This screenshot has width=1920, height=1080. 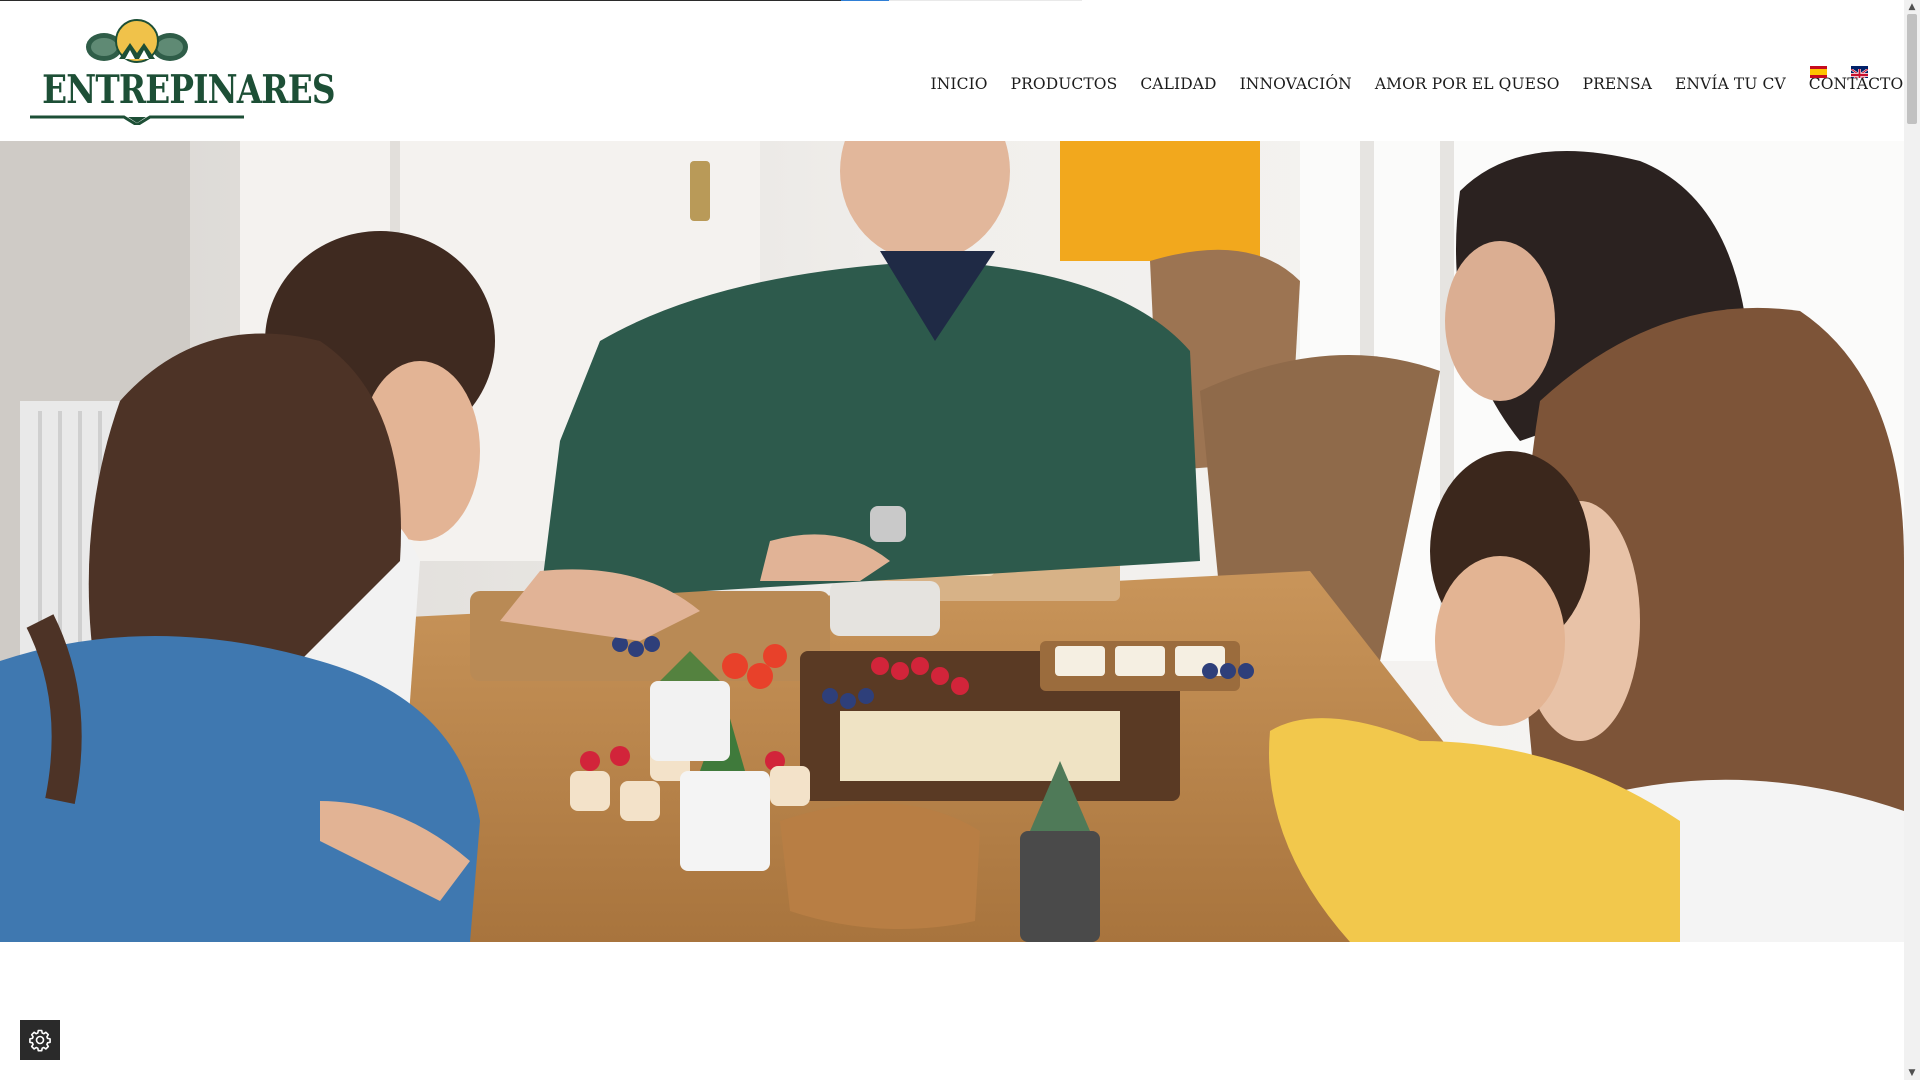 What do you see at coordinates (1730, 84) in the screenshot?
I see `nav-item-envia-tu-cv: ENVÍA TU CV` at bounding box center [1730, 84].